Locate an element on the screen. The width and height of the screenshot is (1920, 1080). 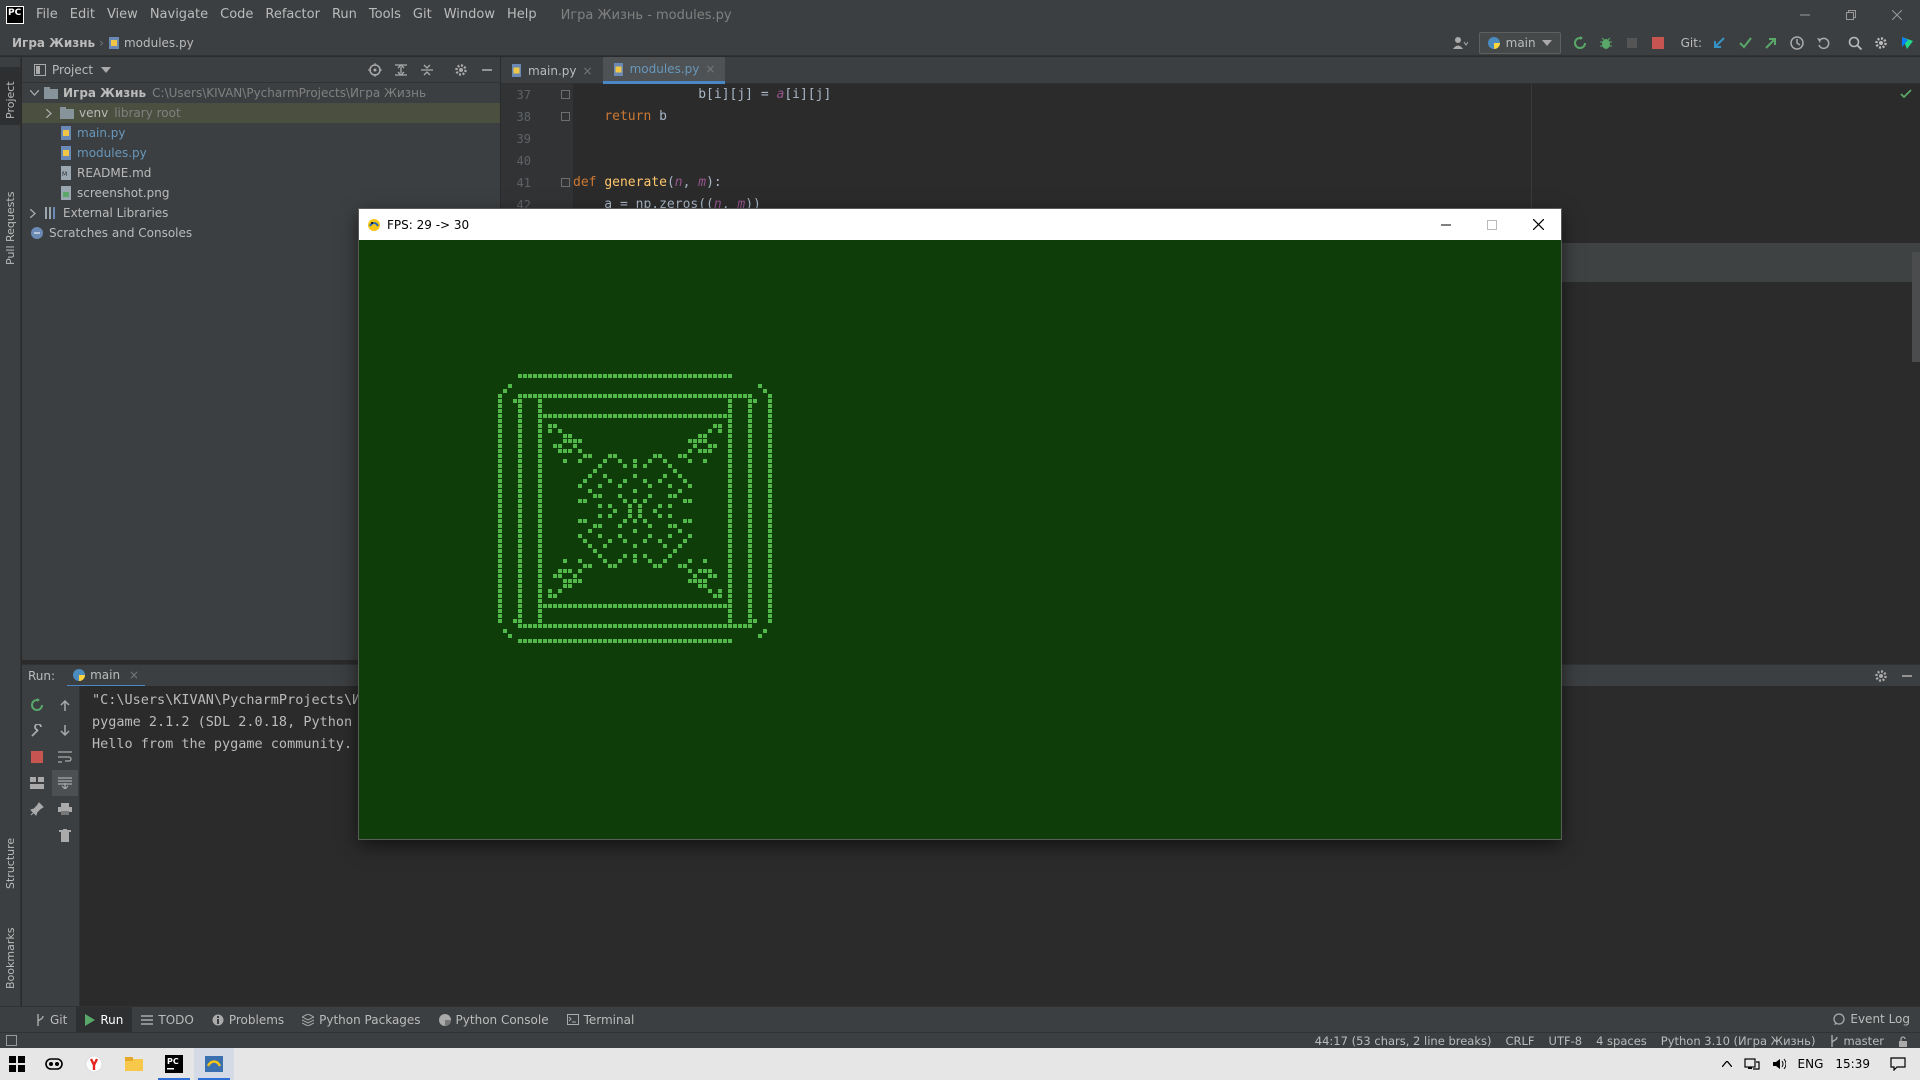
menu-item-edit: Edit is located at coordinates (82, 15).